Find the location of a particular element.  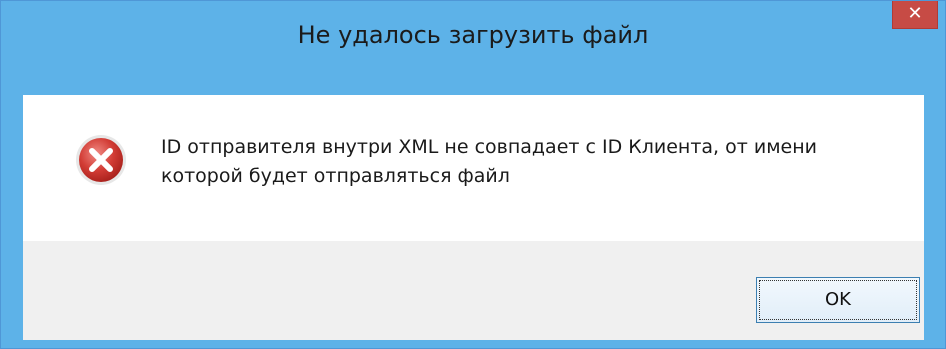

close-button: ✕ is located at coordinates (915, 15).